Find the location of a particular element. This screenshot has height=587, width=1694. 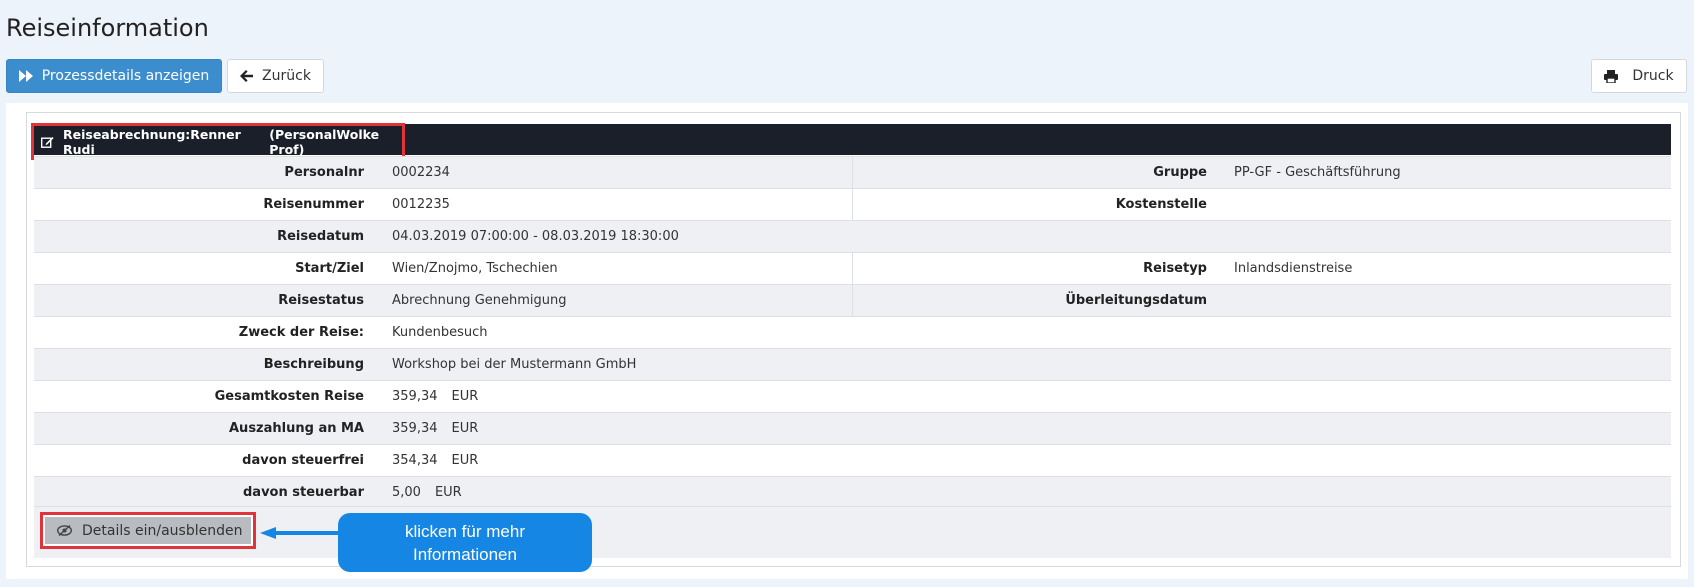

toggle-highlight: Details ein/ausblenden is located at coordinates (148, 530).